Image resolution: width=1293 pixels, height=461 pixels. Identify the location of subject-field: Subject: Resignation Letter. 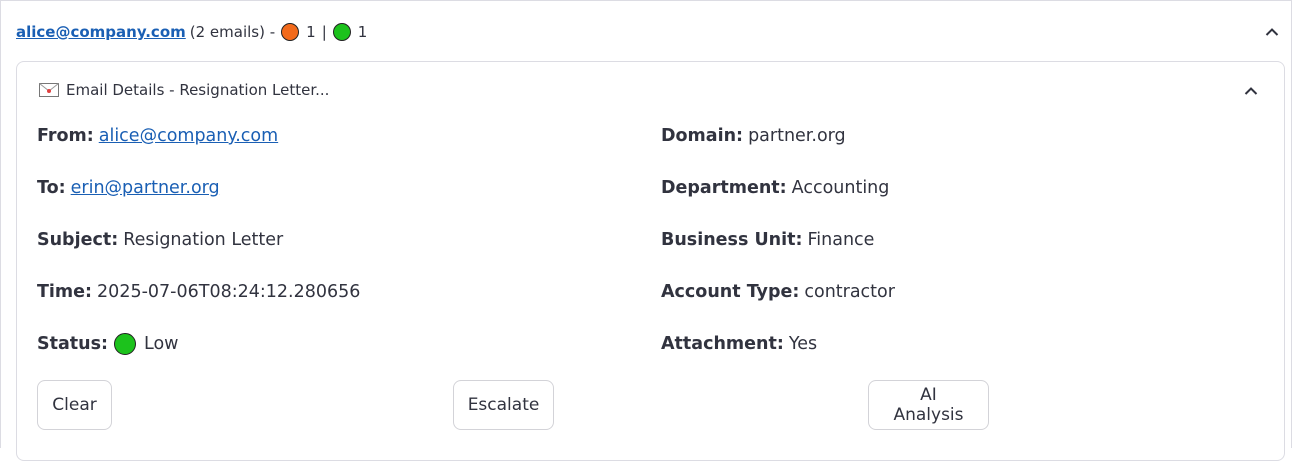
(160, 240).